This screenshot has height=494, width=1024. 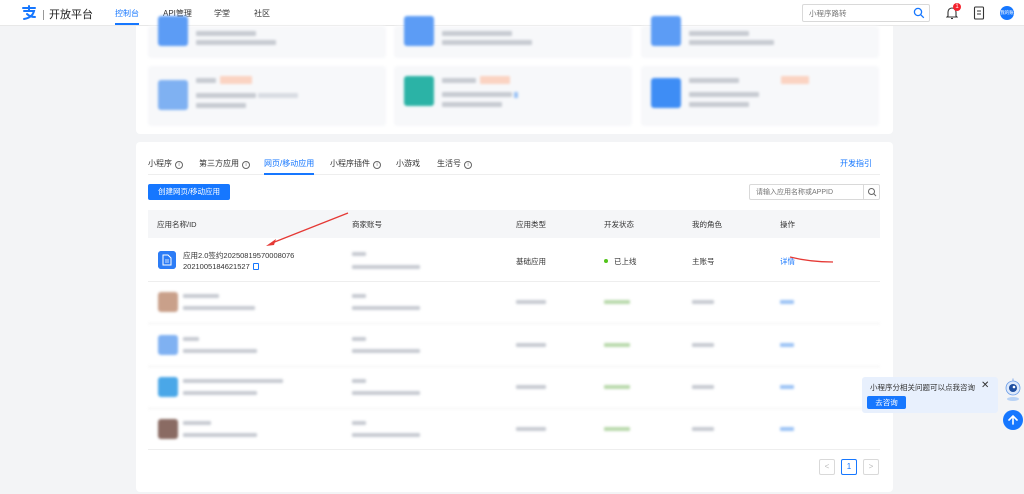 I want to click on table-header, so click(x=514, y=224).